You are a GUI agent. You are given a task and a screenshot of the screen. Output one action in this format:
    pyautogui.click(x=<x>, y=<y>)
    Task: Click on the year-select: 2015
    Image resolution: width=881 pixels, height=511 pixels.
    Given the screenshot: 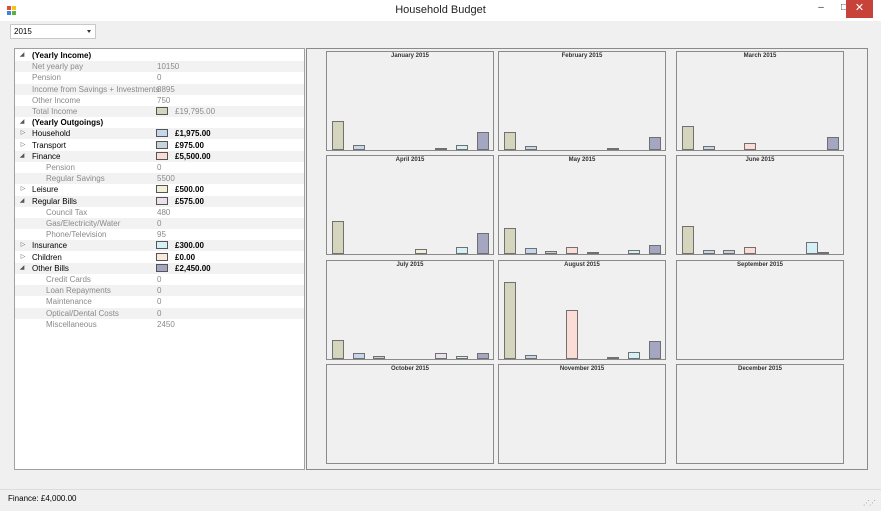 What is the action you would take?
    pyautogui.click(x=53, y=31)
    